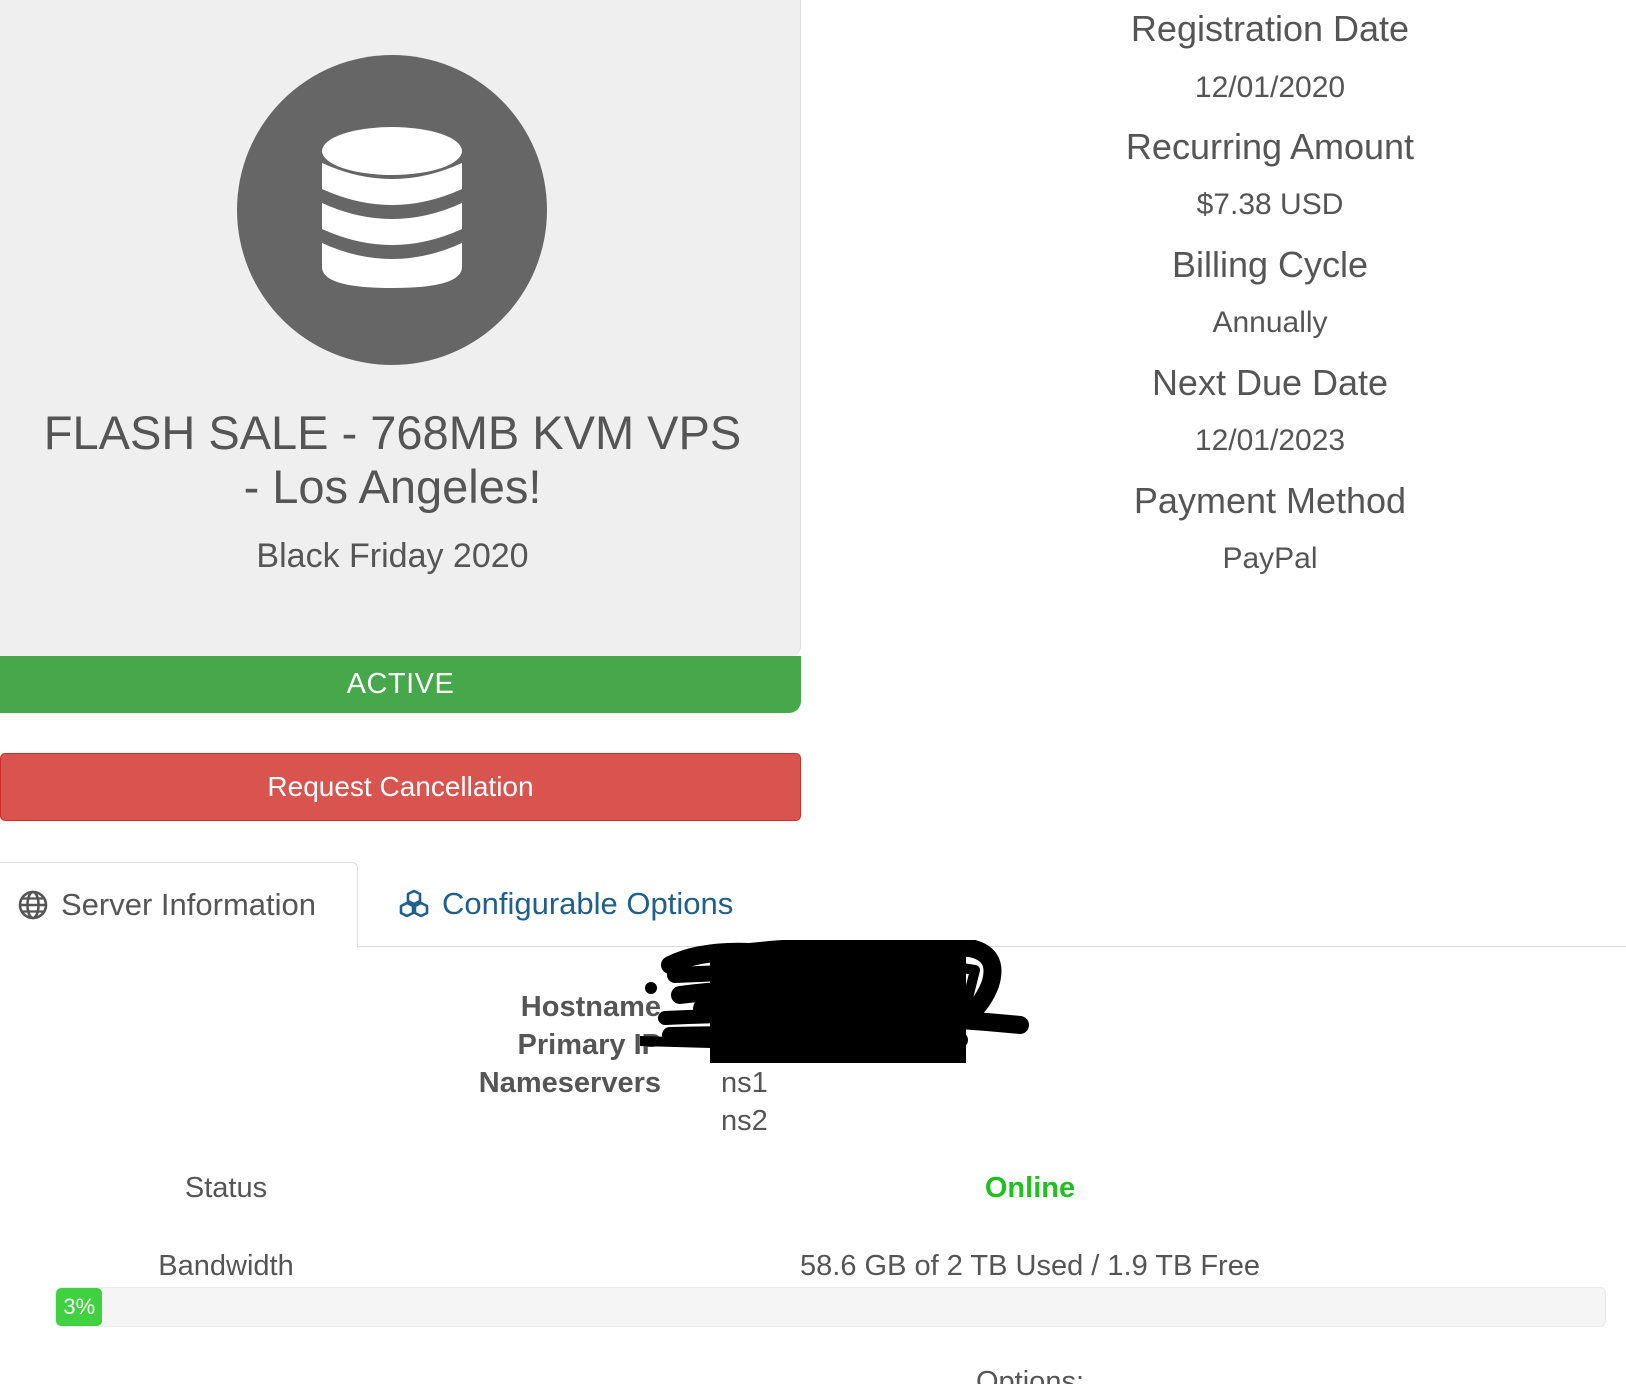 This screenshot has width=1626, height=1384. I want to click on nameservers-label: Nameservers, so click(569, 1083).